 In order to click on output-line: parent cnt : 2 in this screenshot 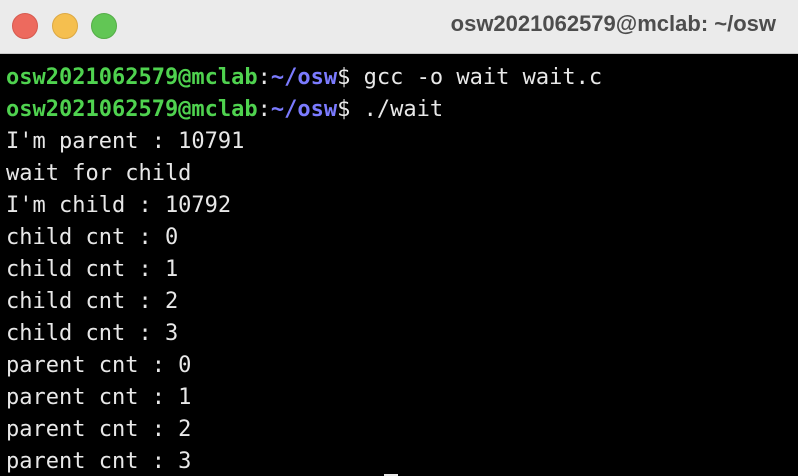, I will do `click(99, 429)`.